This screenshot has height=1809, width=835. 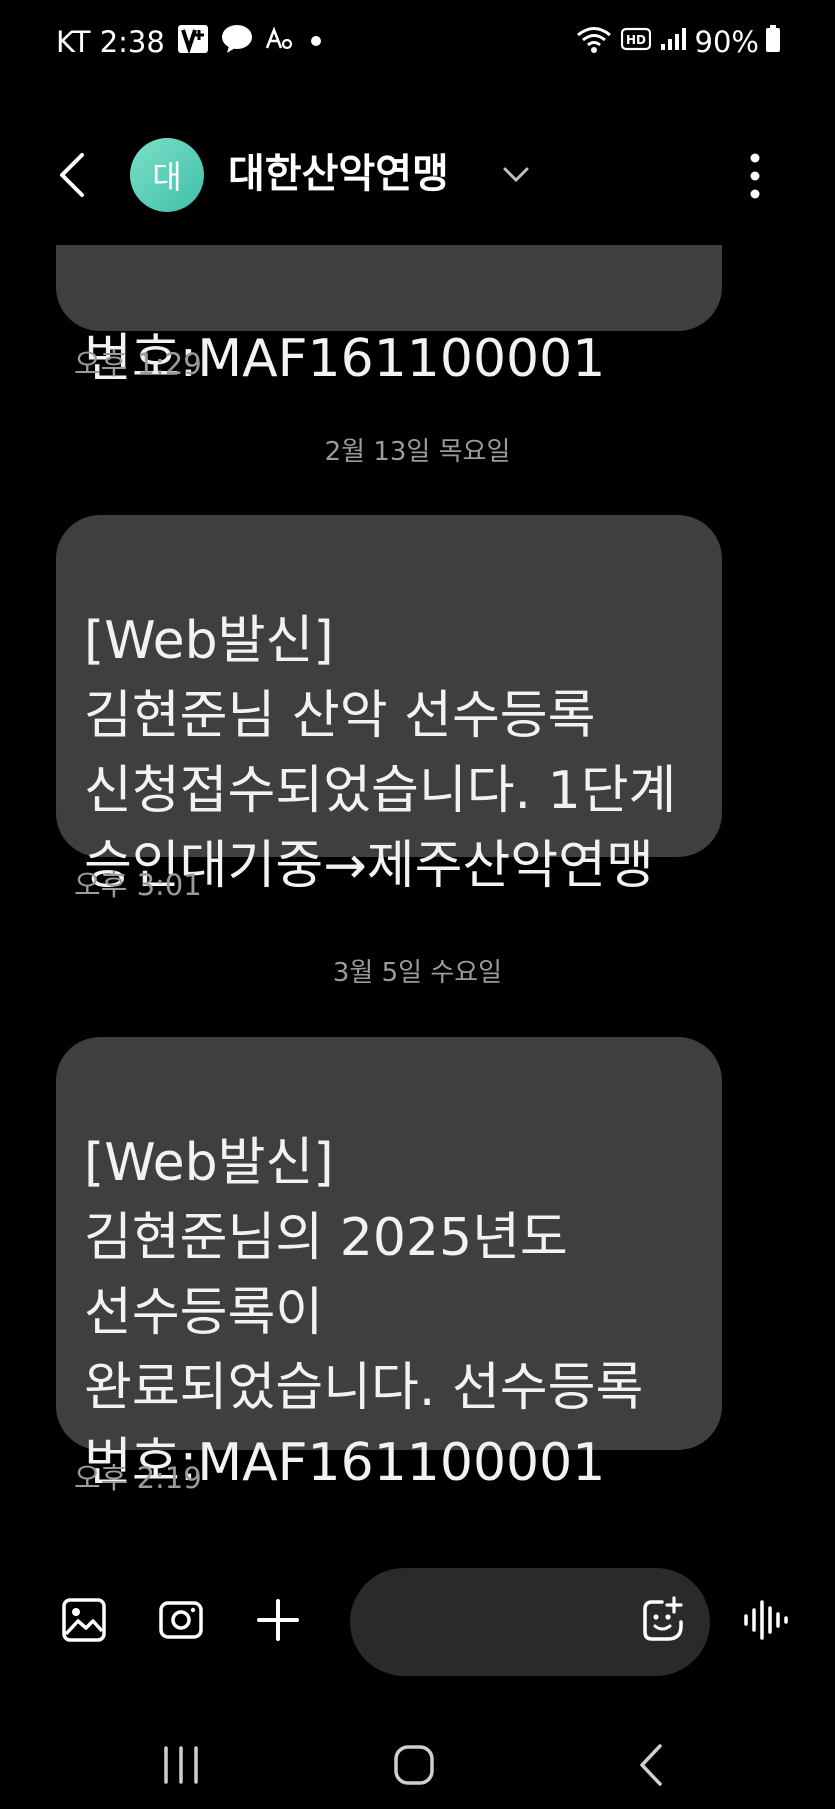 I want to click on hd-icon: HD, so click(x=635, y=42).